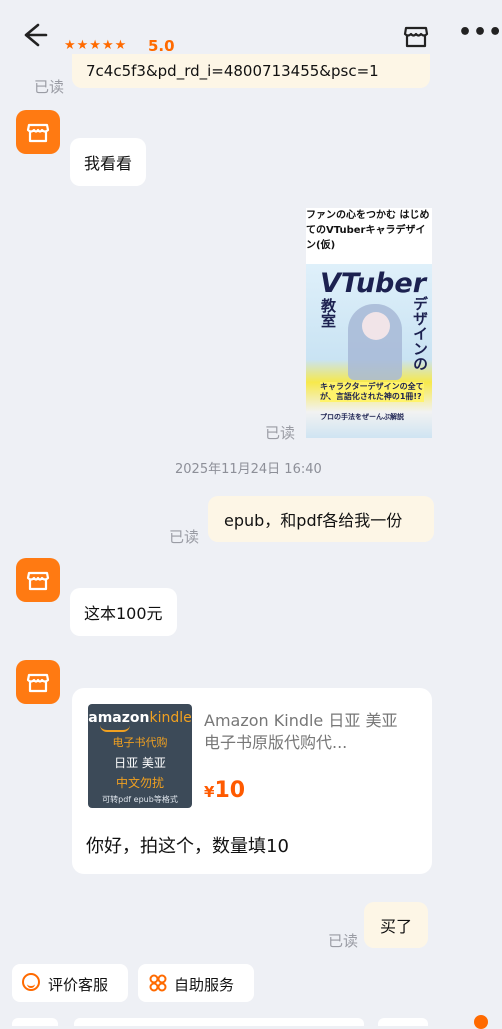 The width and height of the screenshot is (502, 1029). I want to click on back-arrow-icon, so click(33, 35).